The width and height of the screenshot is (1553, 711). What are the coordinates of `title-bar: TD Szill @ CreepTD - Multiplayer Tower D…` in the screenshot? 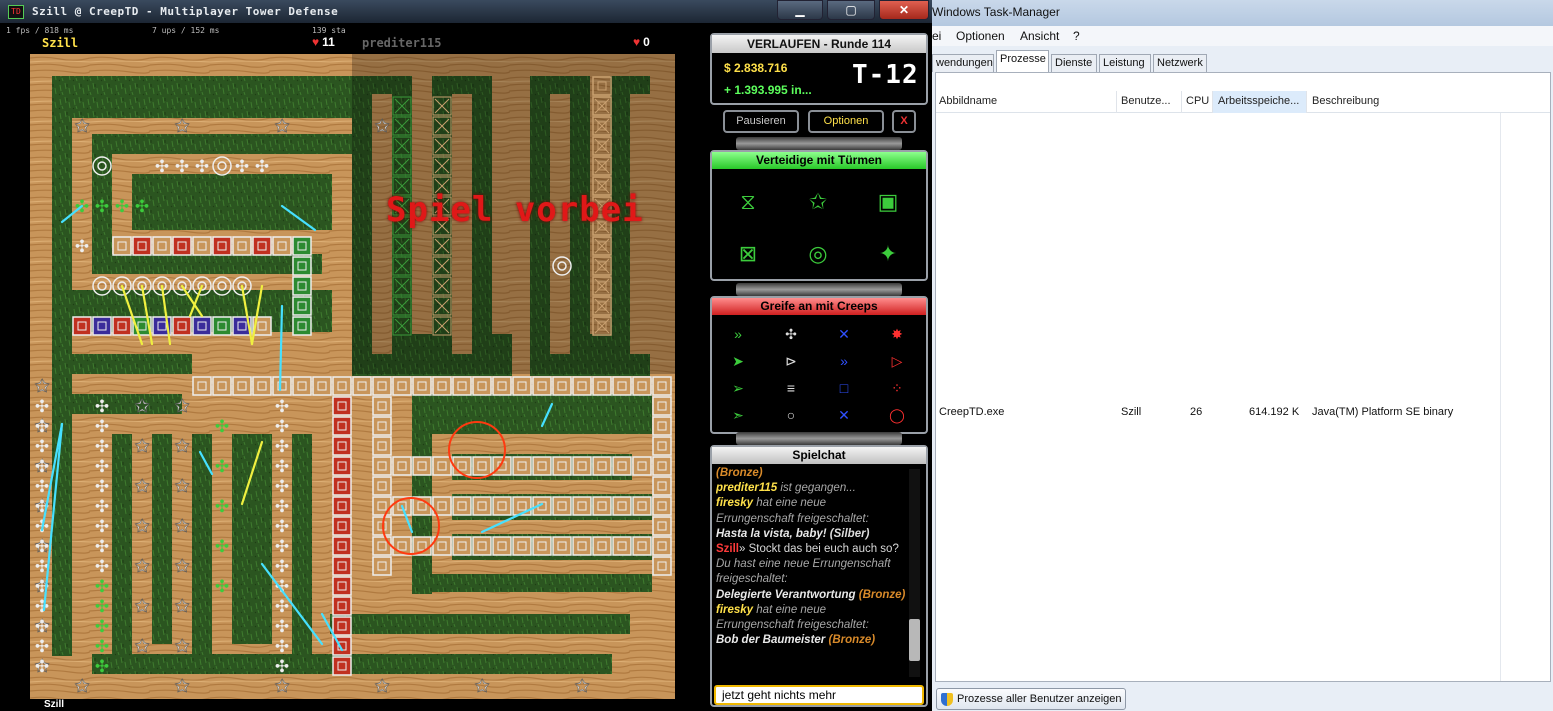 It's located at (466, 12).